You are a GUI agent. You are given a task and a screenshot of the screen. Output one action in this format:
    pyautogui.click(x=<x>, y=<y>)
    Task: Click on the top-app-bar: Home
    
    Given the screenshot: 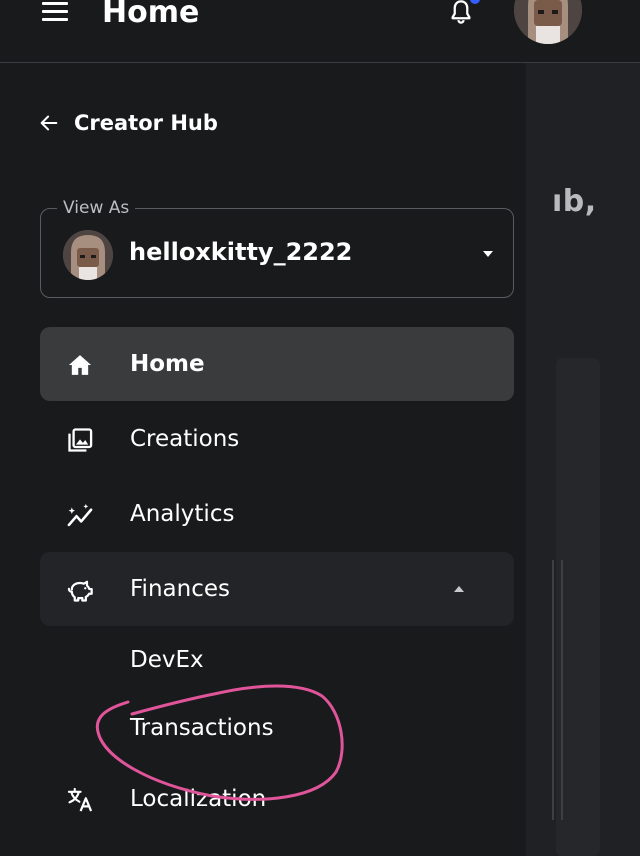 What is the action you would take?
    pyautogui.click(x=320, y=31)
    